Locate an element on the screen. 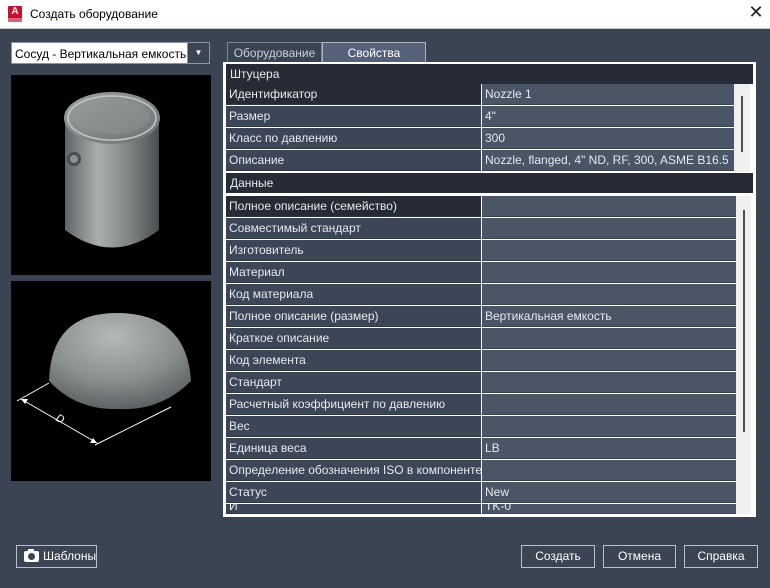 The height and width of the screenshot is (588, 770). tab-properties: Свойства is located at coordinates (374, 53).